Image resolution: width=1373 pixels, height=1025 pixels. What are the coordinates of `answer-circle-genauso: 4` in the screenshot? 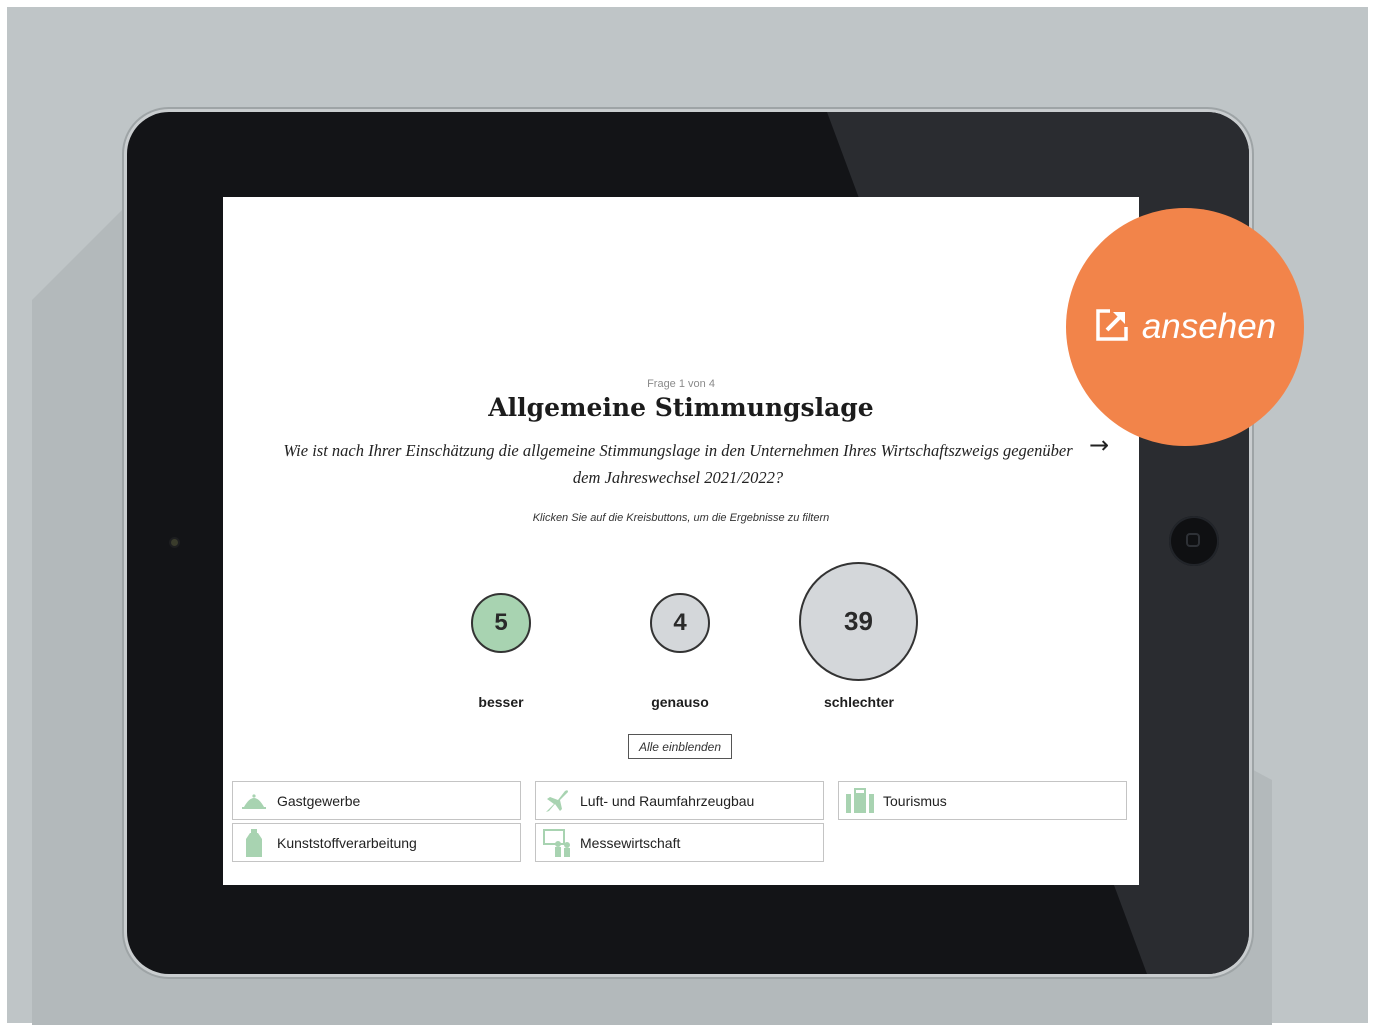 It's located at (680, 623).